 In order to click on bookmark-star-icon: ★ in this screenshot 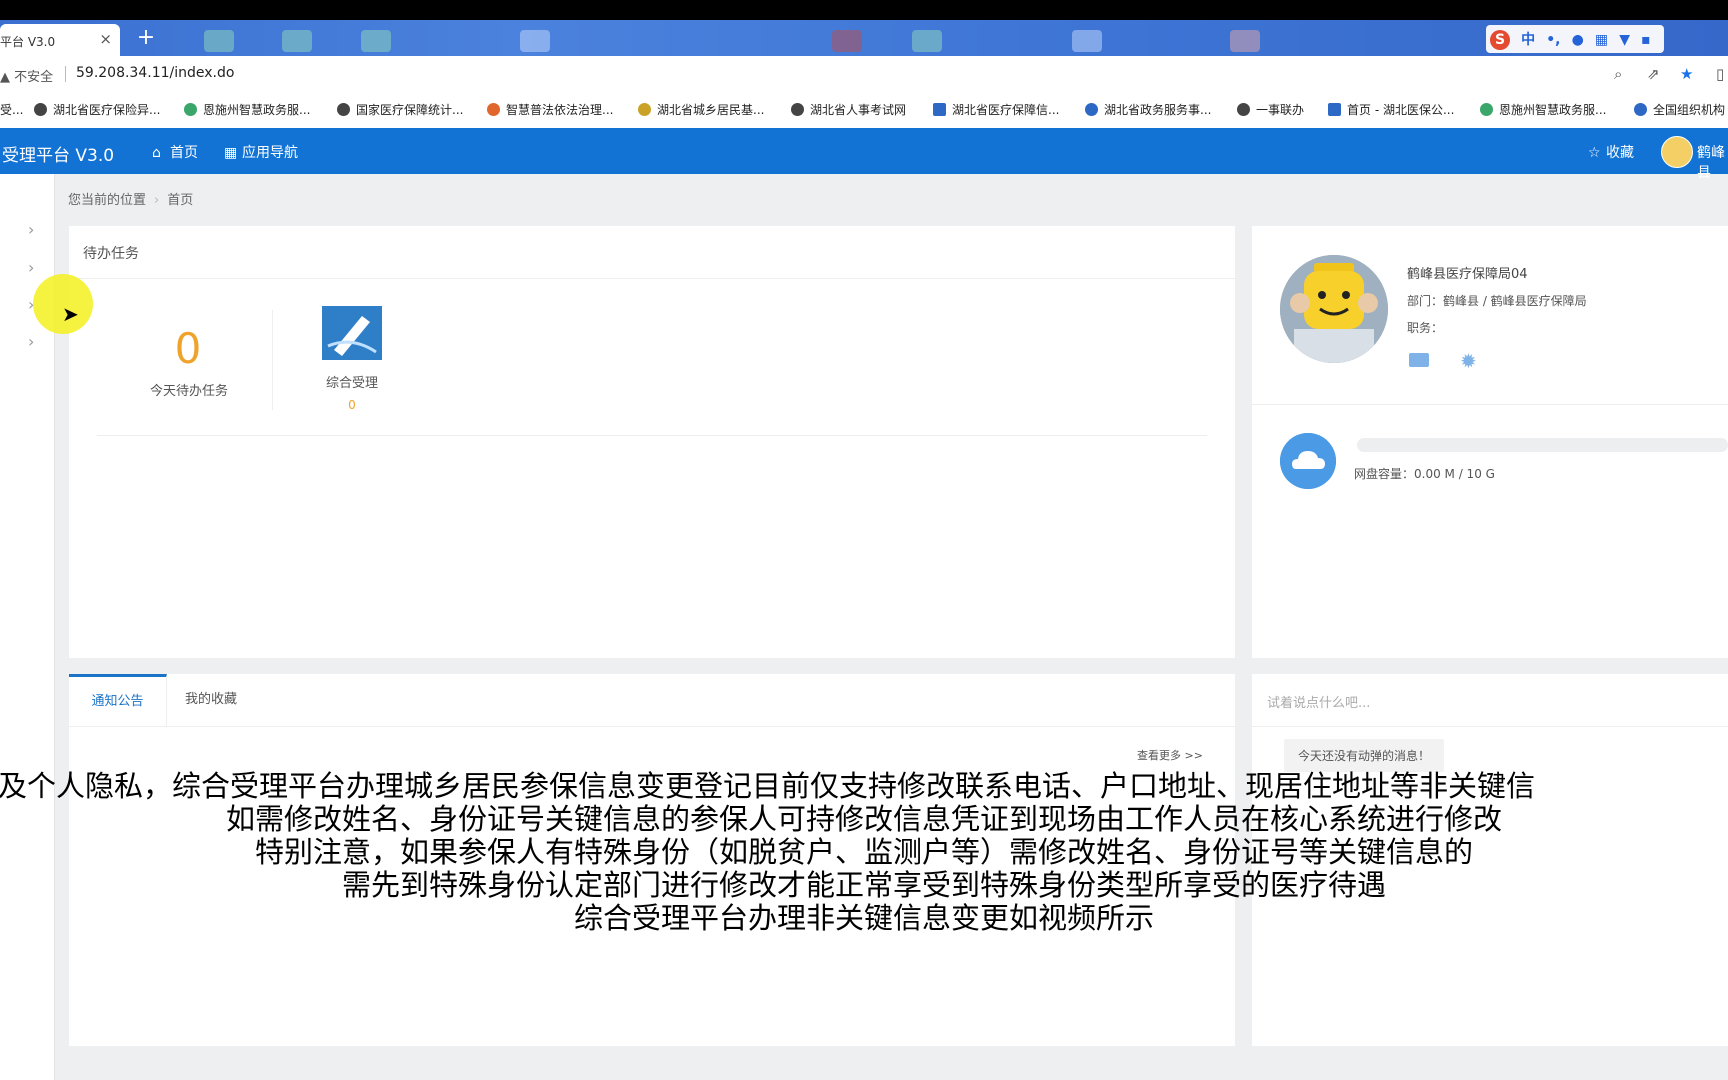, I will do `click(1686, 74)`.